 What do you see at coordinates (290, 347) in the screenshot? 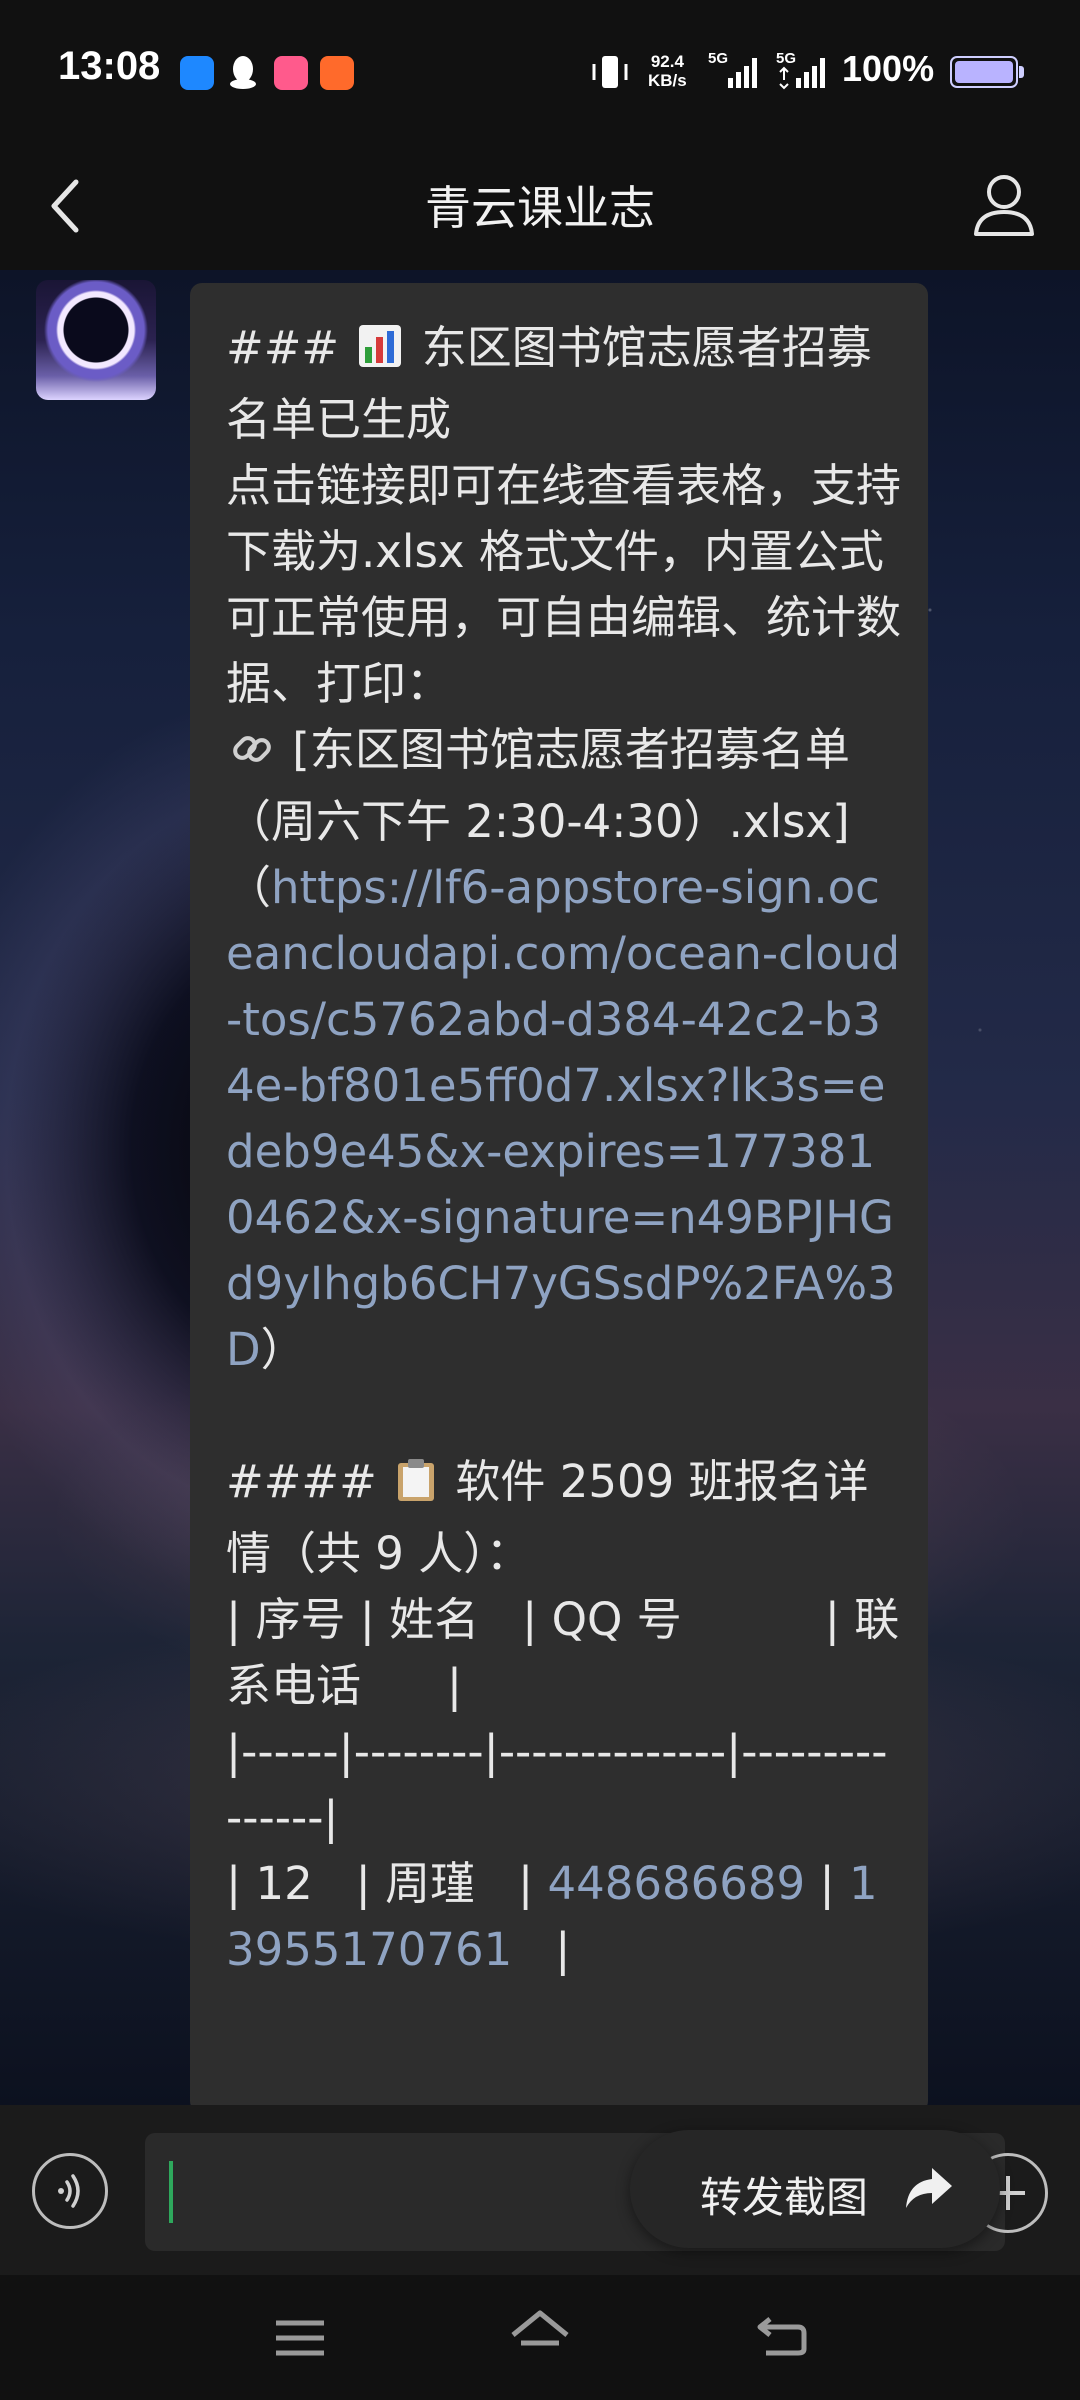
I see `heading-prefix: ###` at bounding box center [290, 347].